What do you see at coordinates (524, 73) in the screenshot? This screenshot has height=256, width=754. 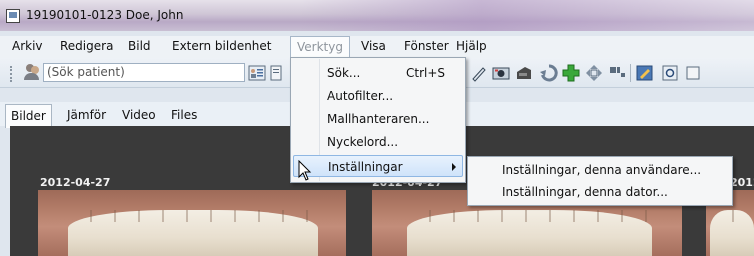 I see `scanner-icon` at bounding box center [524, 73].